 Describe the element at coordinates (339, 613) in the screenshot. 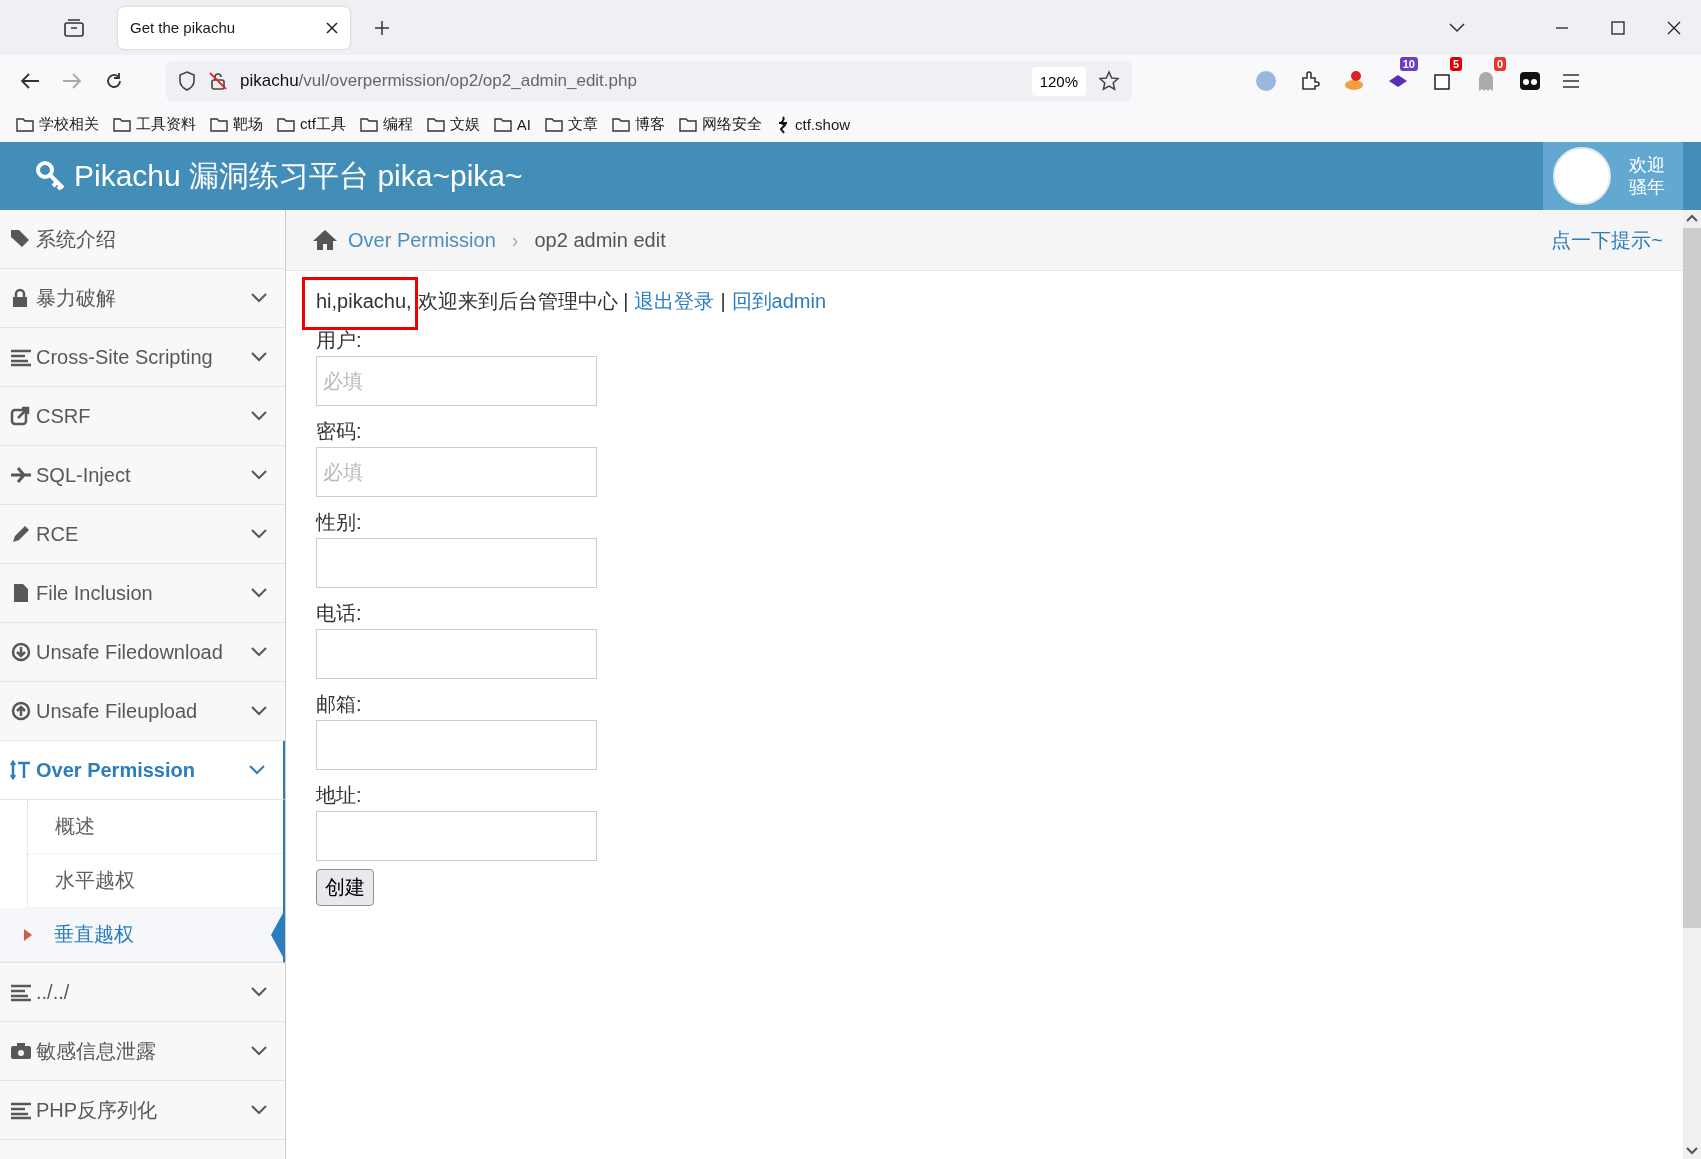

I see `field-label: 电话:` at that location.